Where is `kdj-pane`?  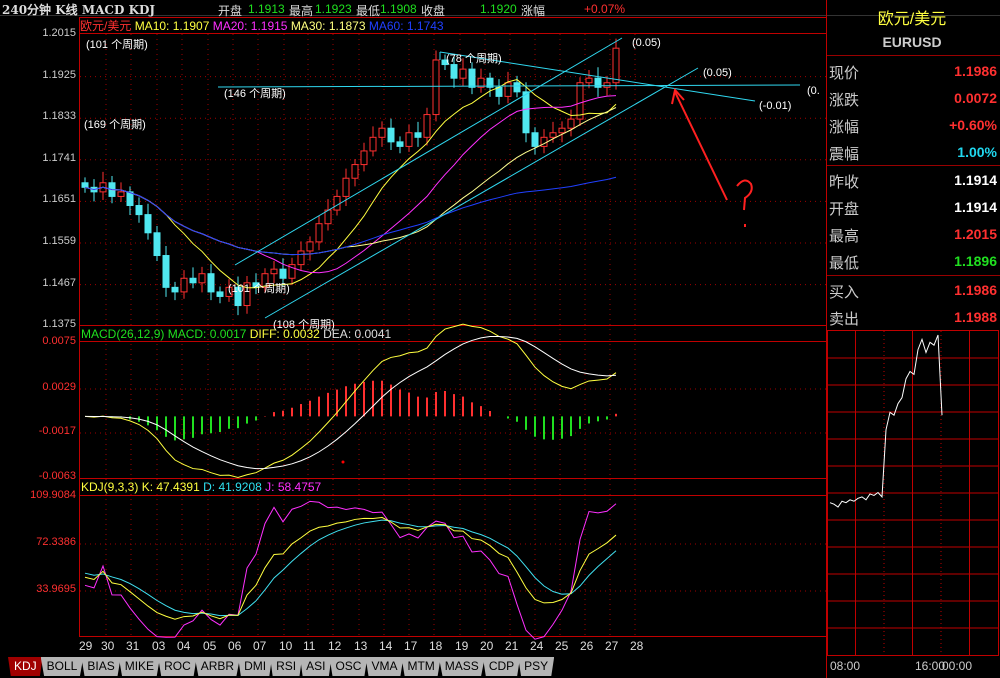 kdj-pane is located at coordinates (350, 570).